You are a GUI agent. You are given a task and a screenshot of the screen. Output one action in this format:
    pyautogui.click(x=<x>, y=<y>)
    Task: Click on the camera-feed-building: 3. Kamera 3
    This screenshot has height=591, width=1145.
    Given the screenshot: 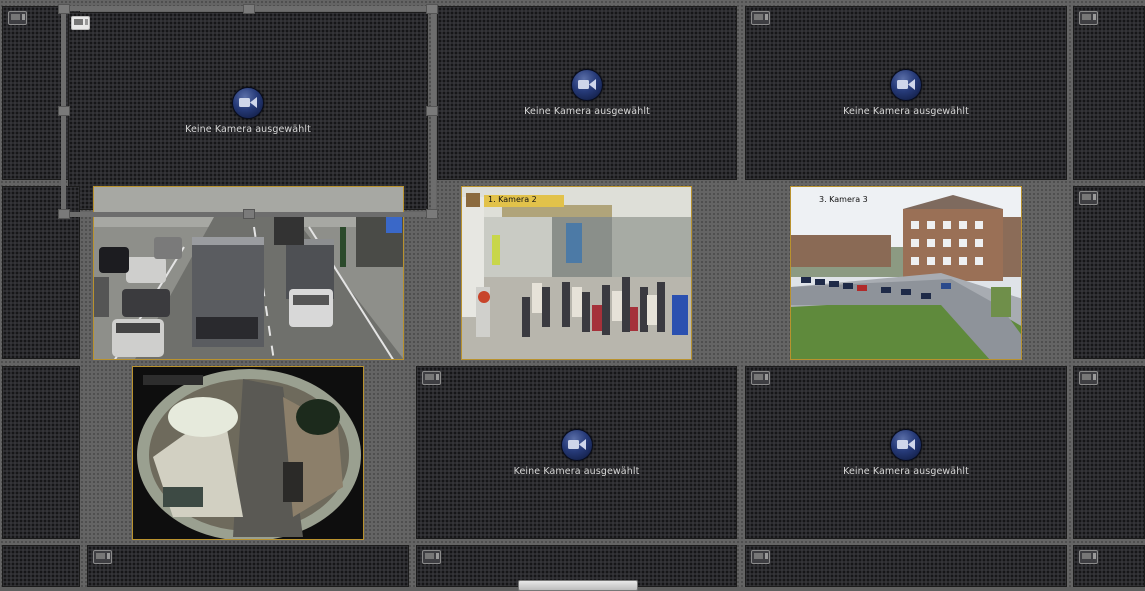 What is the action you would take?
    pyautogui.click(x=906, y=273)
    